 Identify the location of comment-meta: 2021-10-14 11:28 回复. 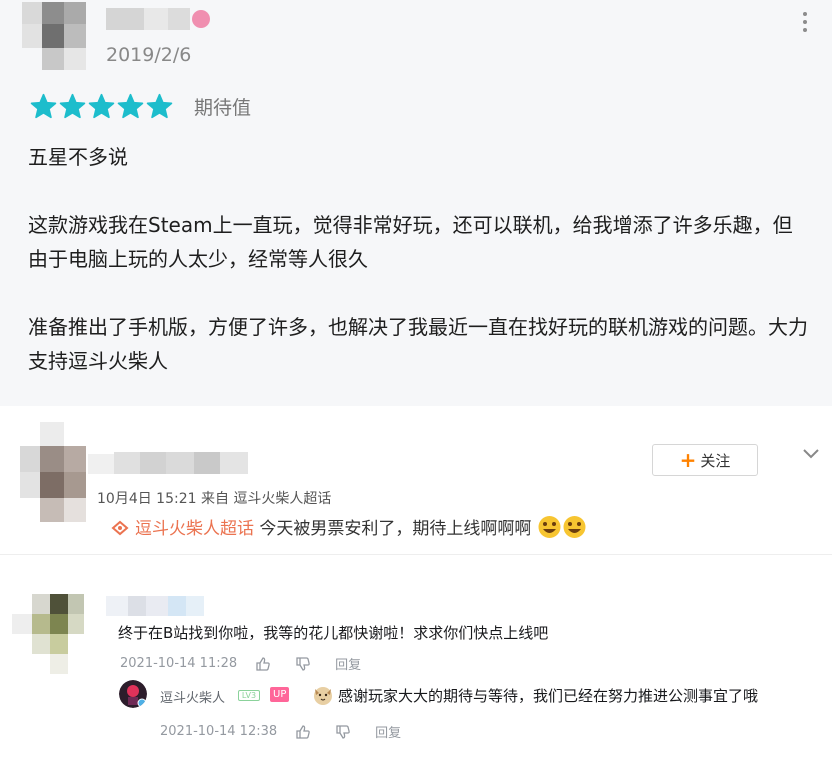
(240, 663).